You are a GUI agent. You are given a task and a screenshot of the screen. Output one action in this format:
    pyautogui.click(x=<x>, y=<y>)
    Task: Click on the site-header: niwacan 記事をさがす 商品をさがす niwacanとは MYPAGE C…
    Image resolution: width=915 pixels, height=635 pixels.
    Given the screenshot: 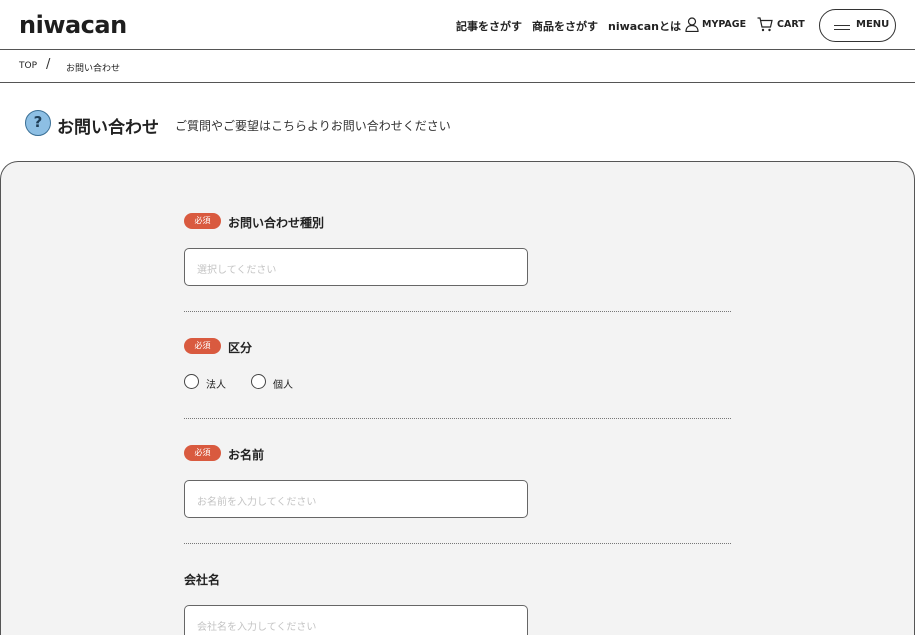 What is the action you would take?
    pyautogui.click(x=457, y=25)
    